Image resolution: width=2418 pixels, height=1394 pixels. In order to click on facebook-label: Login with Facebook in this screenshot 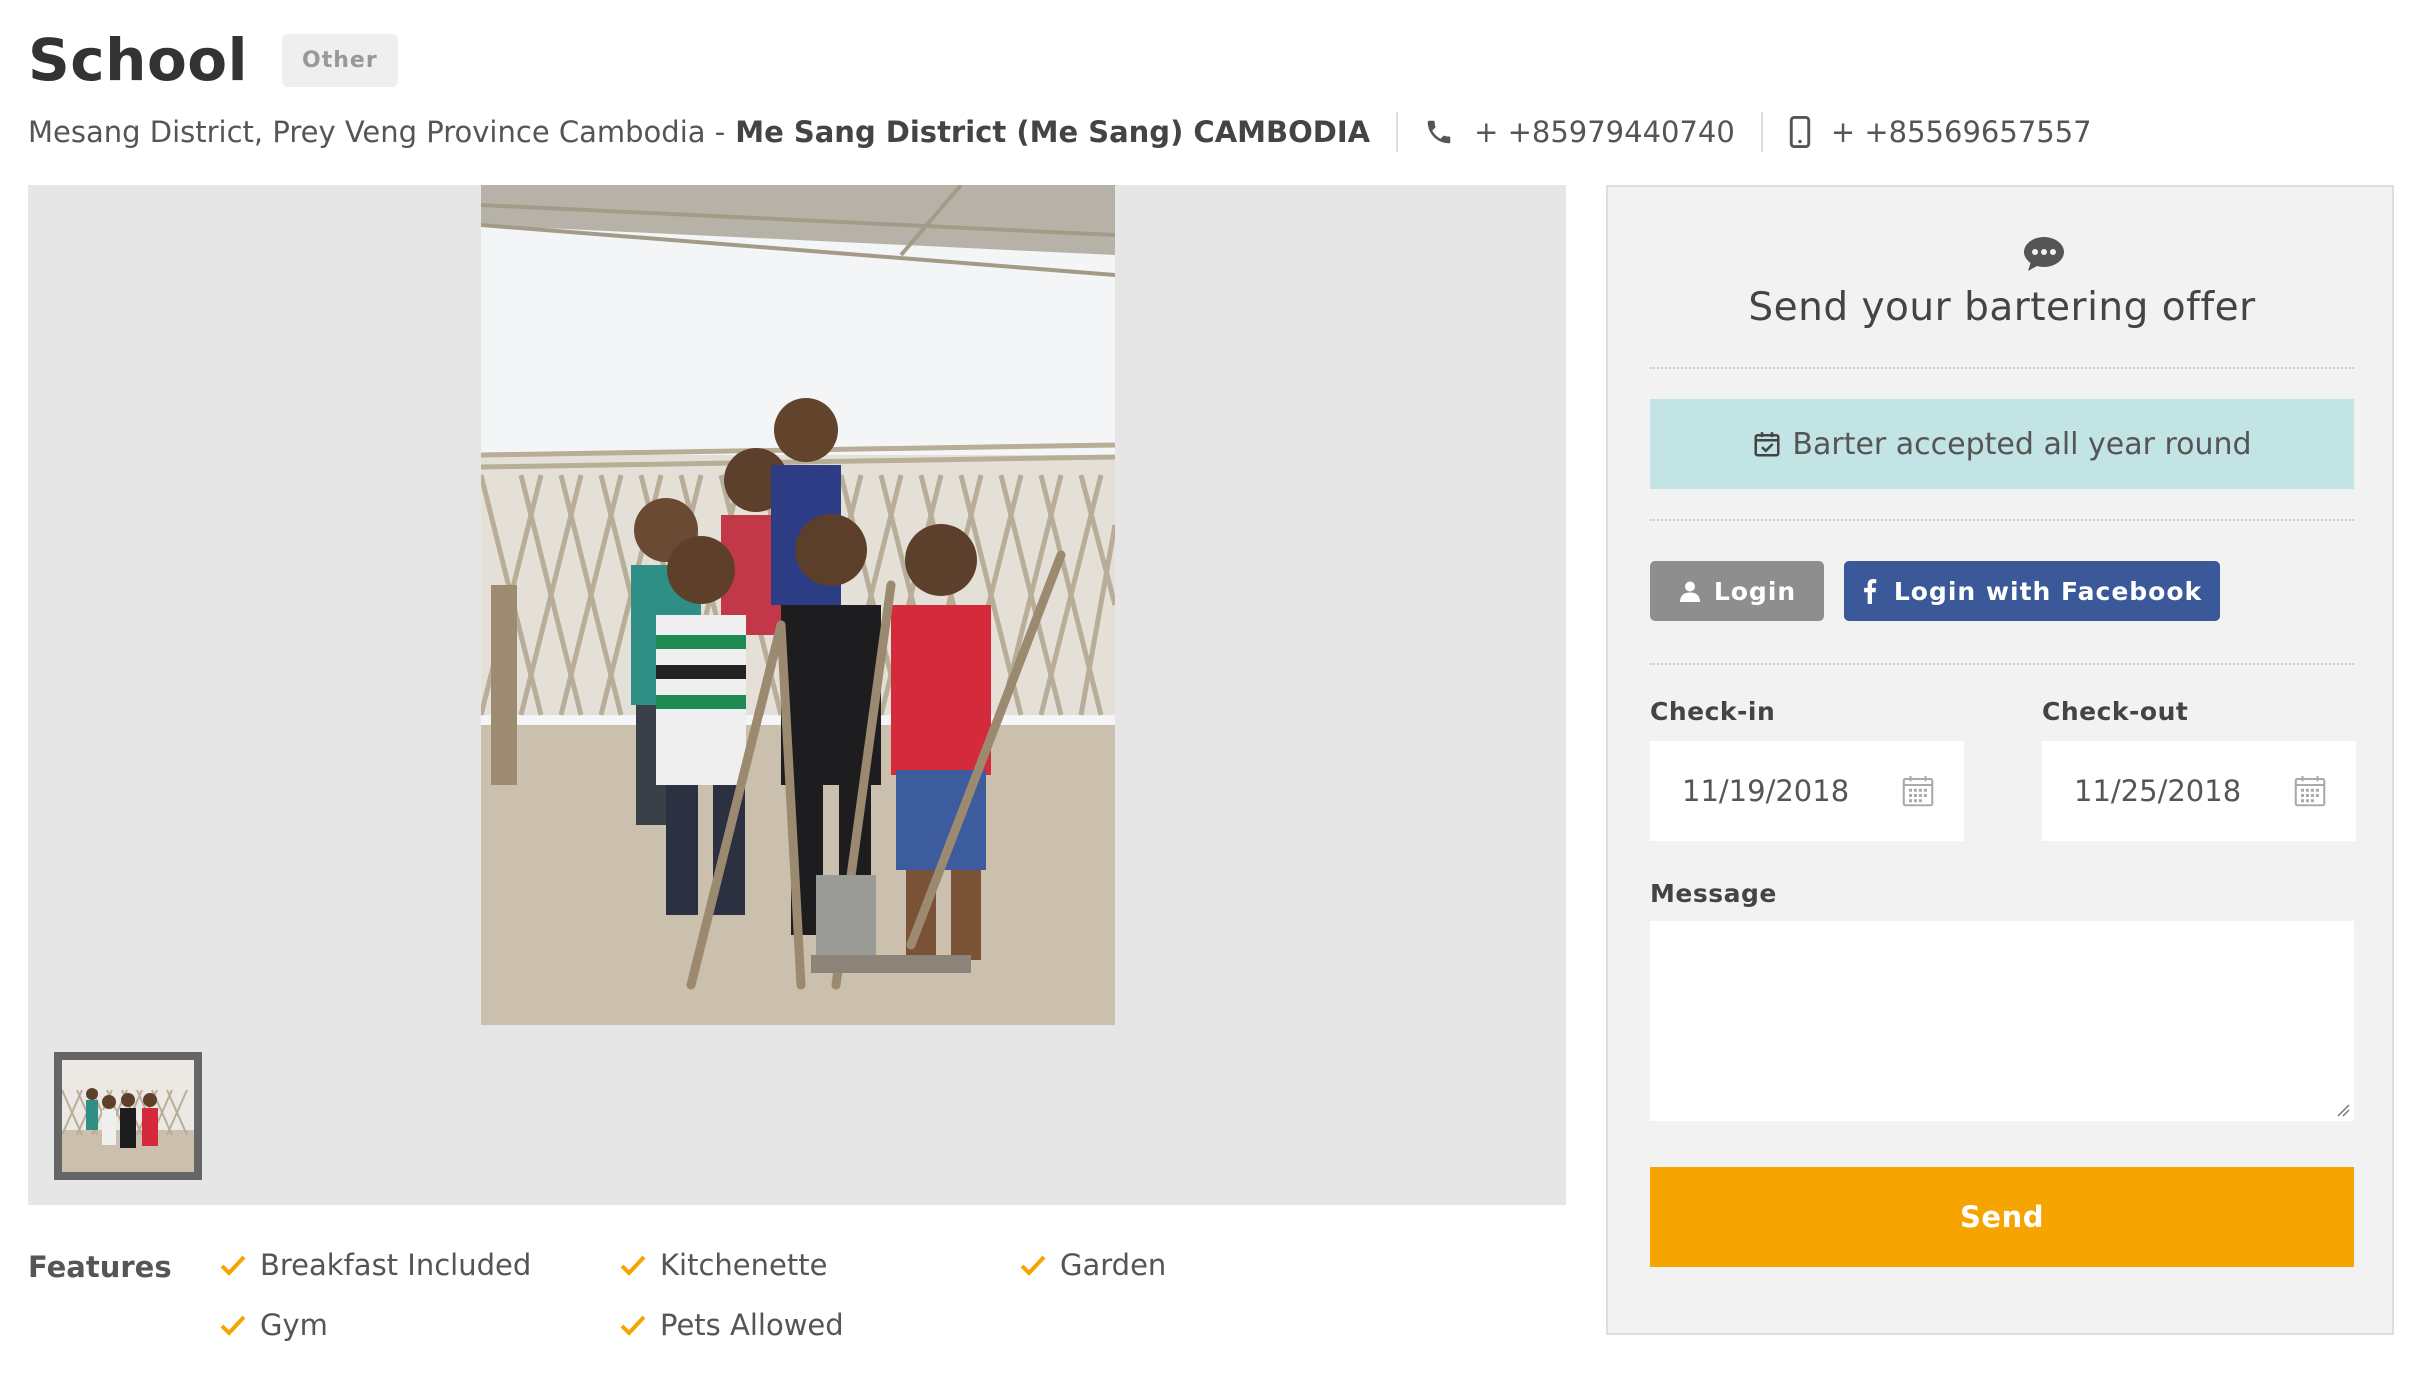, I will do `click(2048, 591)`.